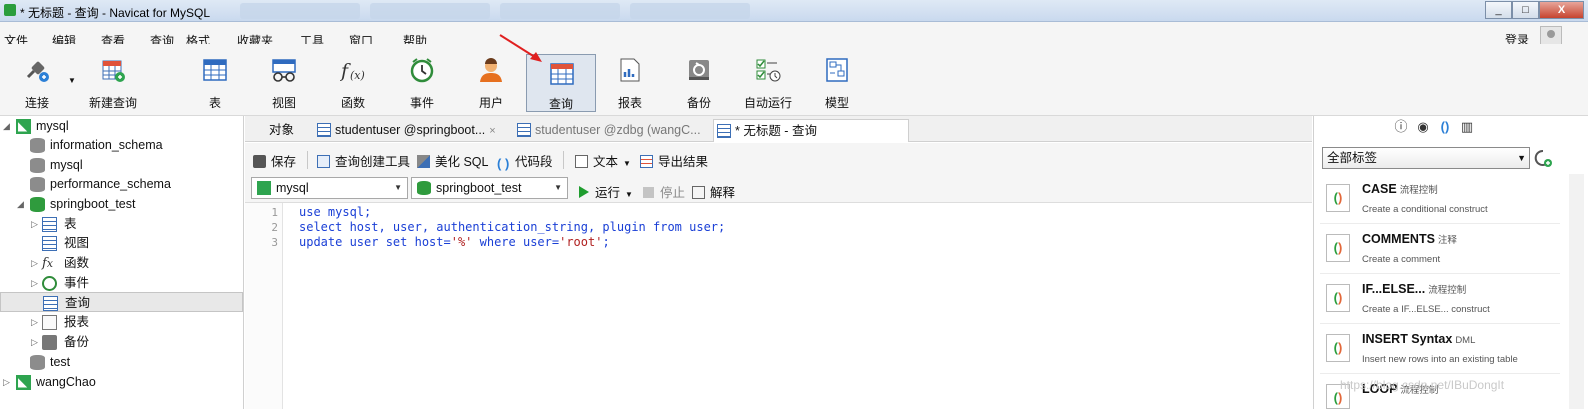 This screenshot has width=1588, height=409. I want to click on code-snippet-icon: ( ), so click(503, 163).